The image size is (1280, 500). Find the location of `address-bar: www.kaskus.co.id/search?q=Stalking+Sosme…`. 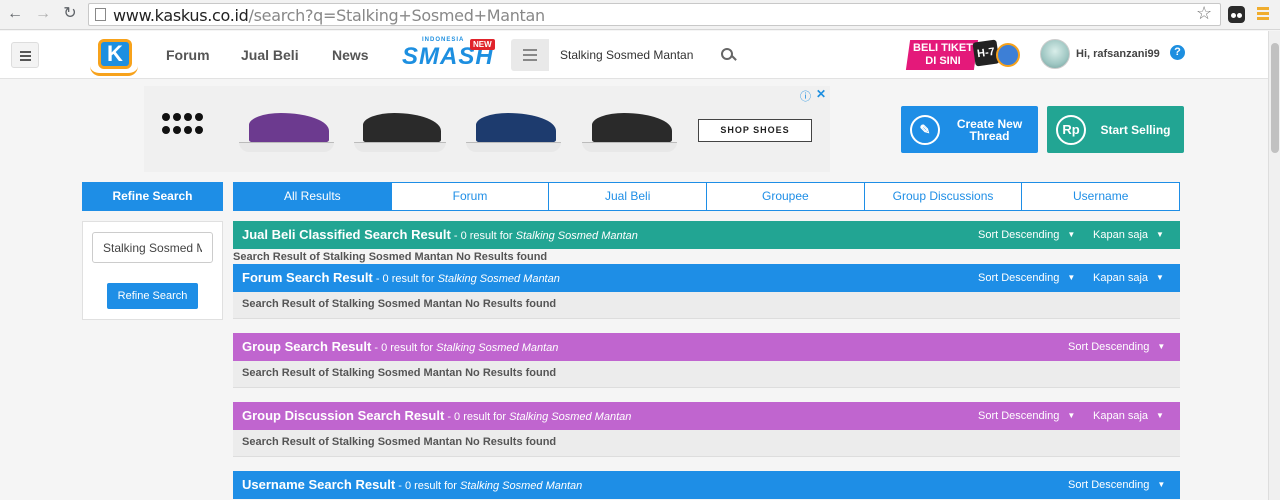

address-bar: www.kaskus.co.id/search?q=Stalking+Sosme… is located at coordinates (654, 14).